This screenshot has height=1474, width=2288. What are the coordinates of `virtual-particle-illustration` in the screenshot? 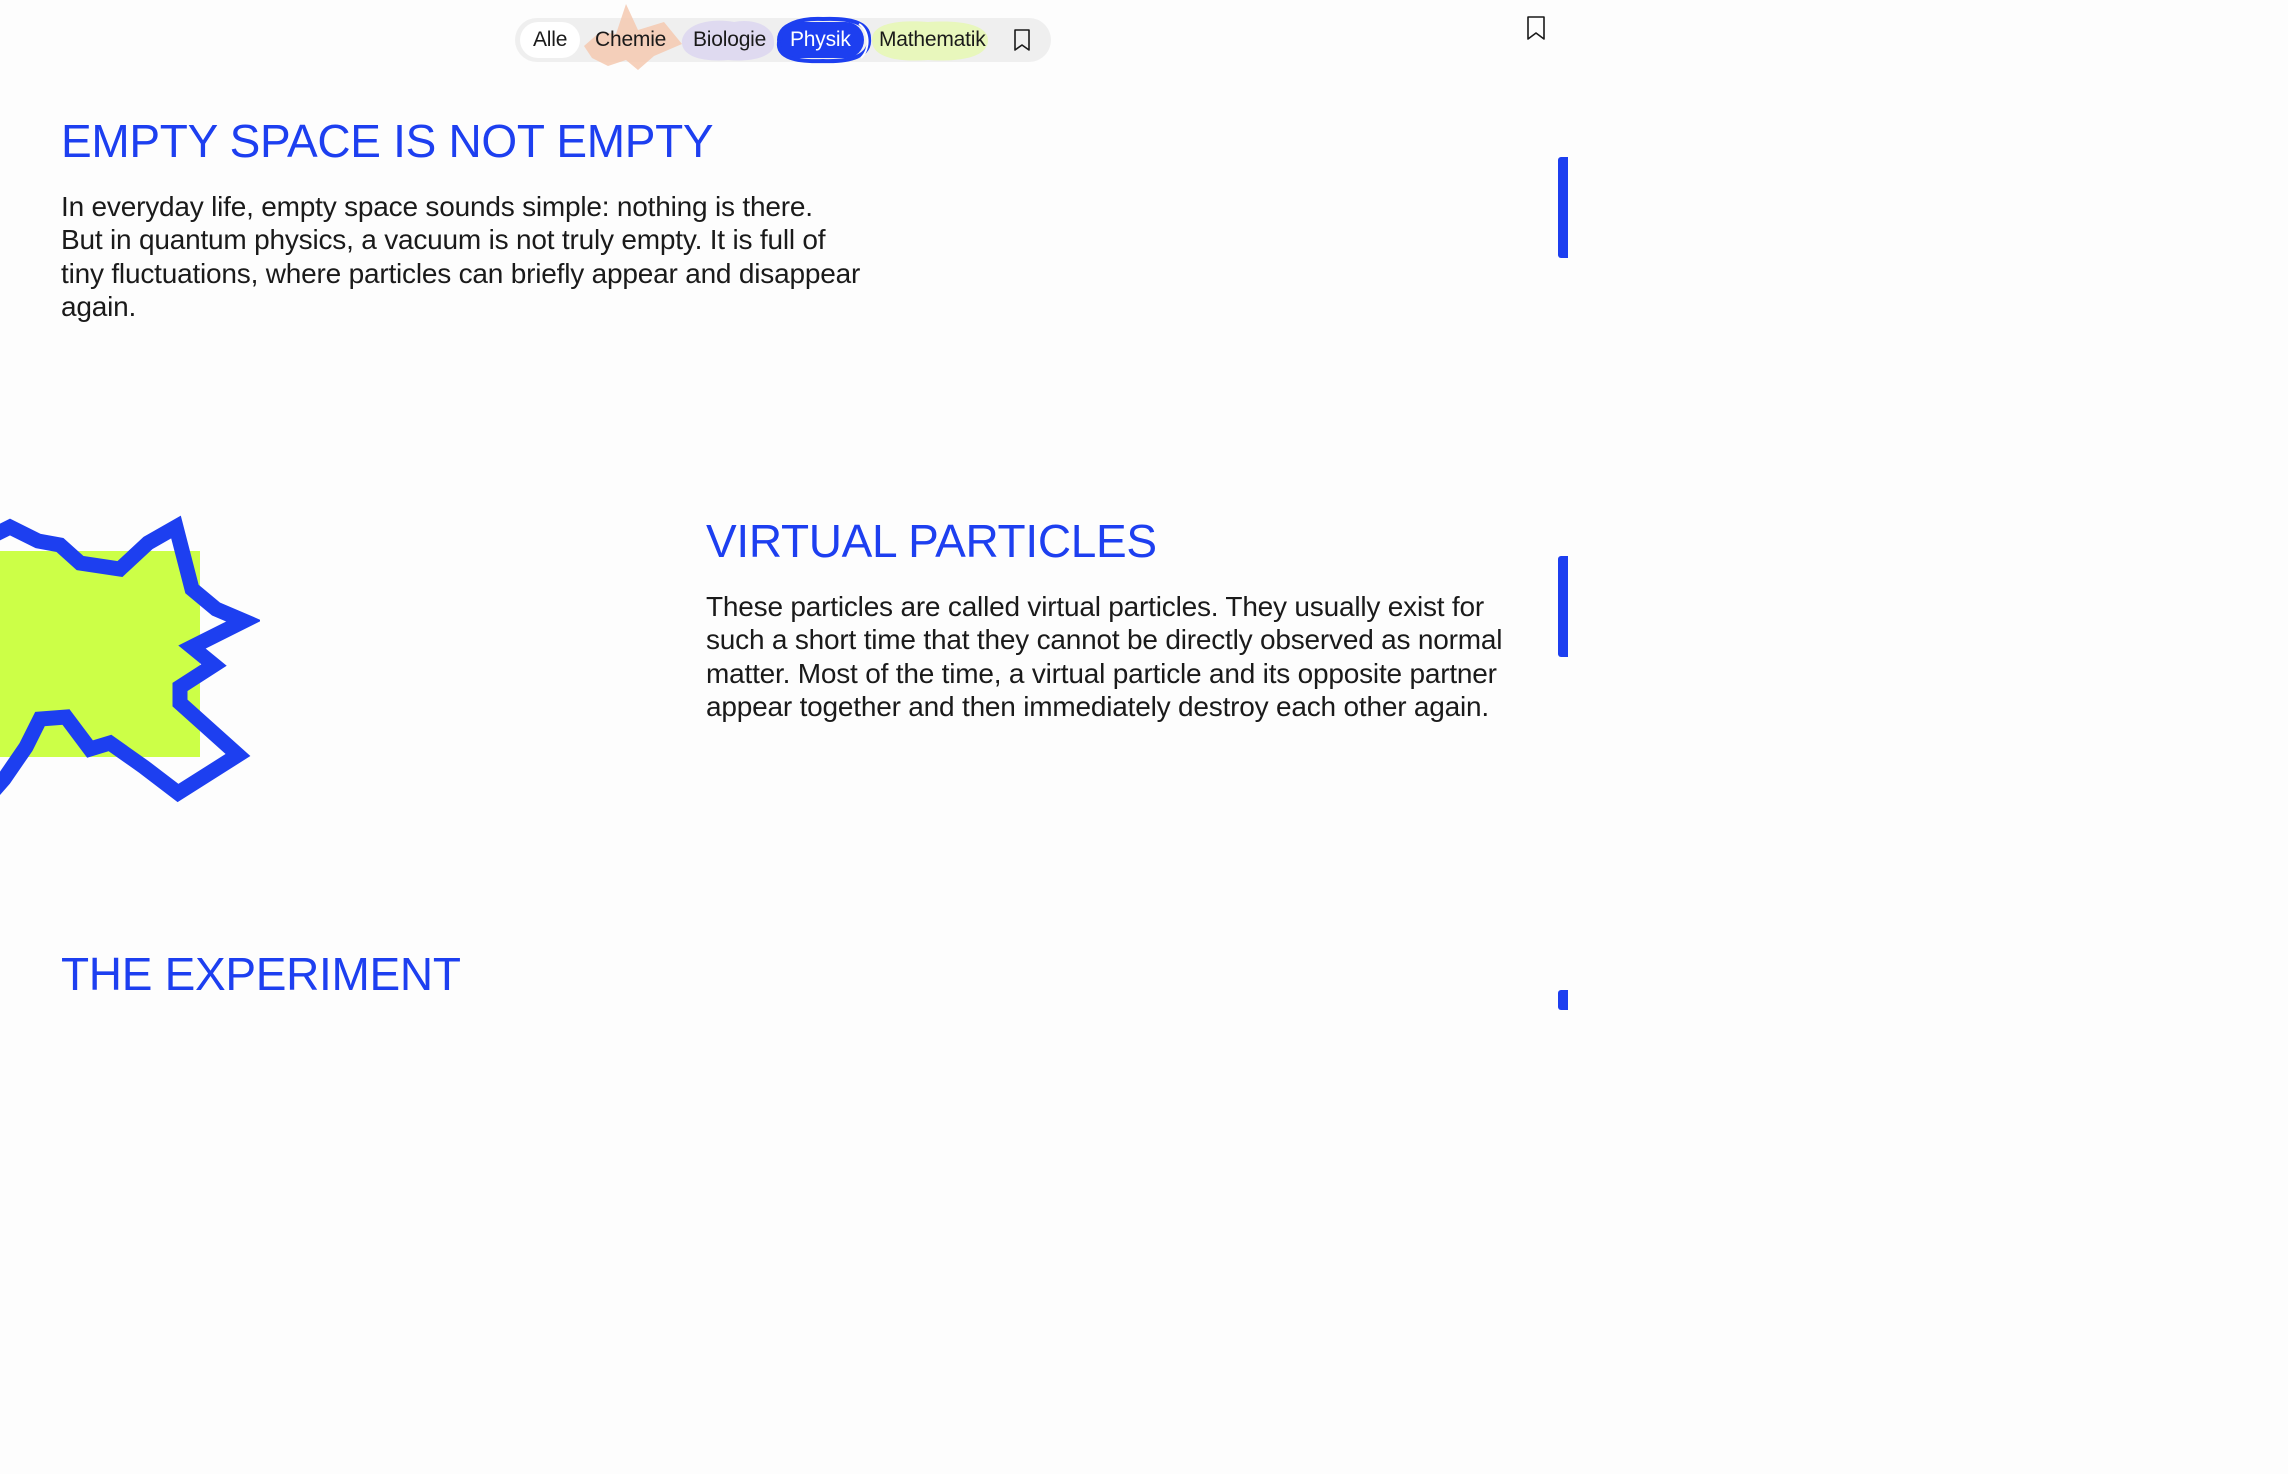 It's located at (130, 659).